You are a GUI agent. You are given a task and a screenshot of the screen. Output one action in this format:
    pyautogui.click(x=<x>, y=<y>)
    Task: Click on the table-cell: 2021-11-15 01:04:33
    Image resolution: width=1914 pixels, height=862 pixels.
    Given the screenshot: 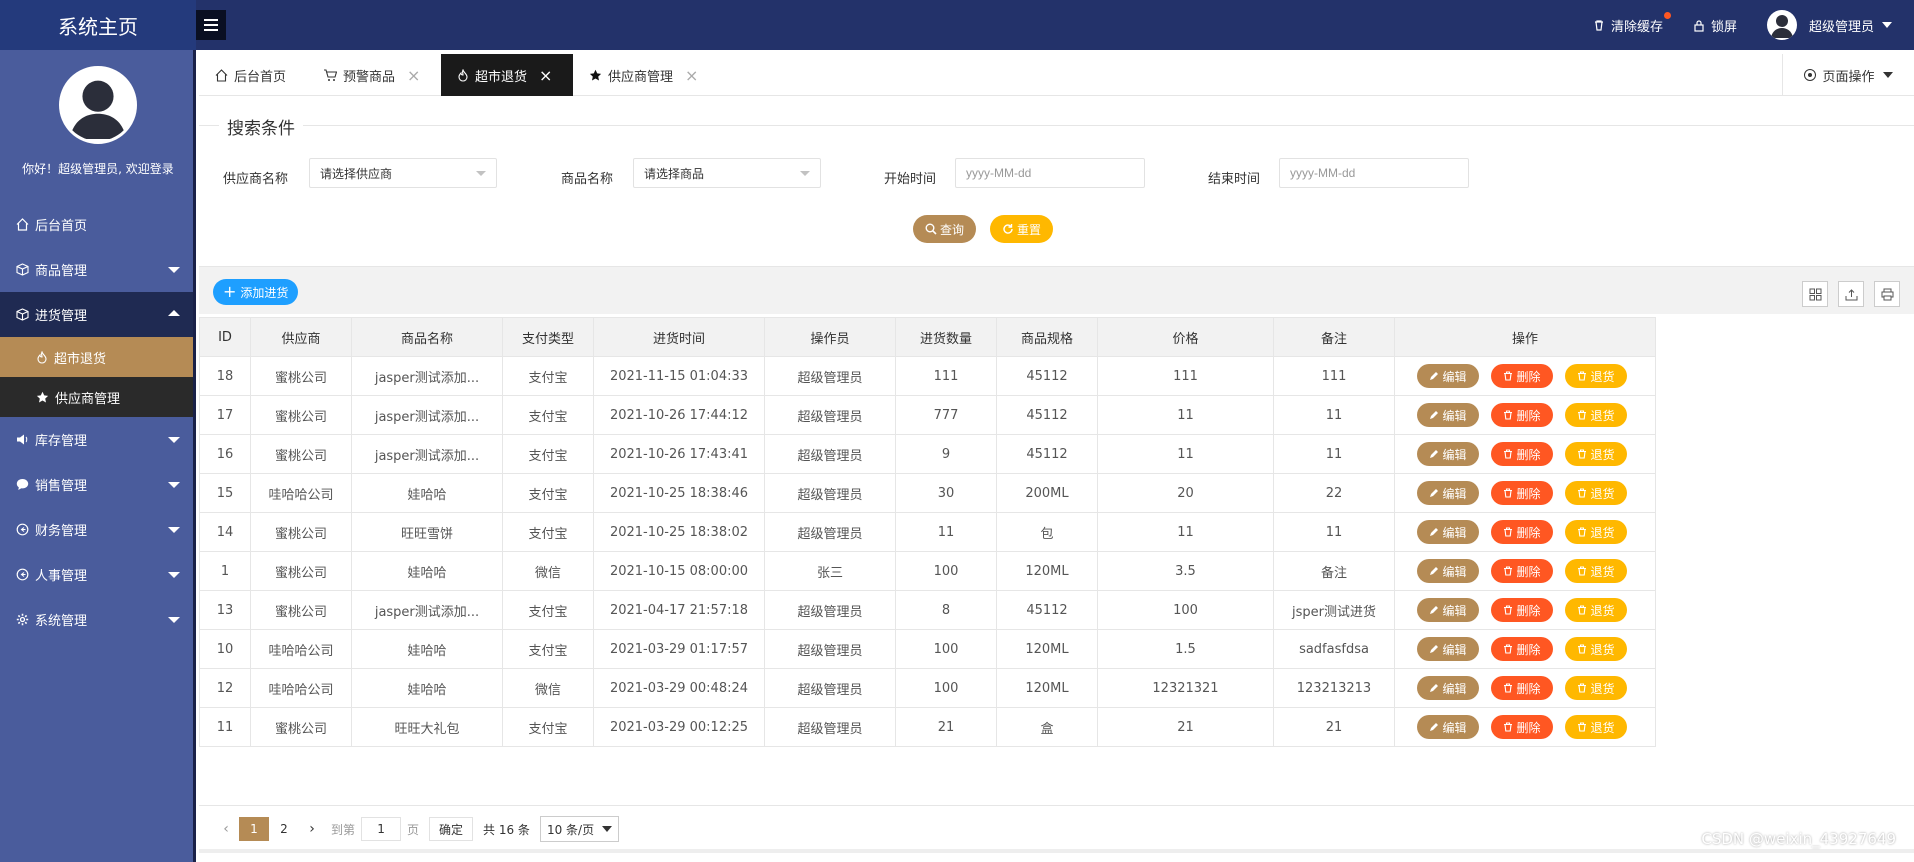 What is the action you would take?
    pyautogui.click(x=679, y=376)
    